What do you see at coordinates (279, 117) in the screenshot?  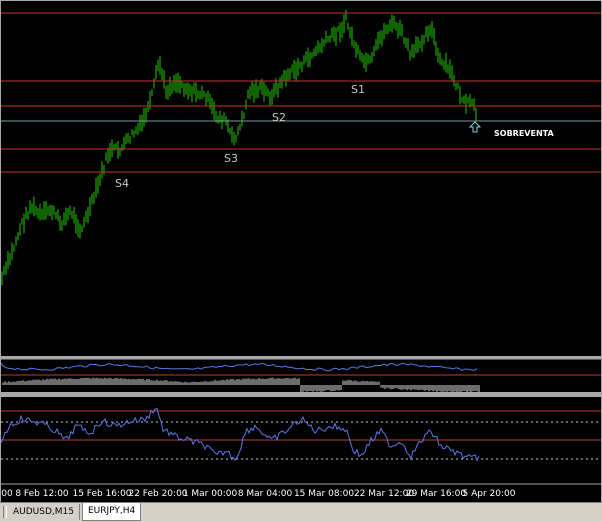 I see `level-label-s2: S2` at bounding box center [279, 117].